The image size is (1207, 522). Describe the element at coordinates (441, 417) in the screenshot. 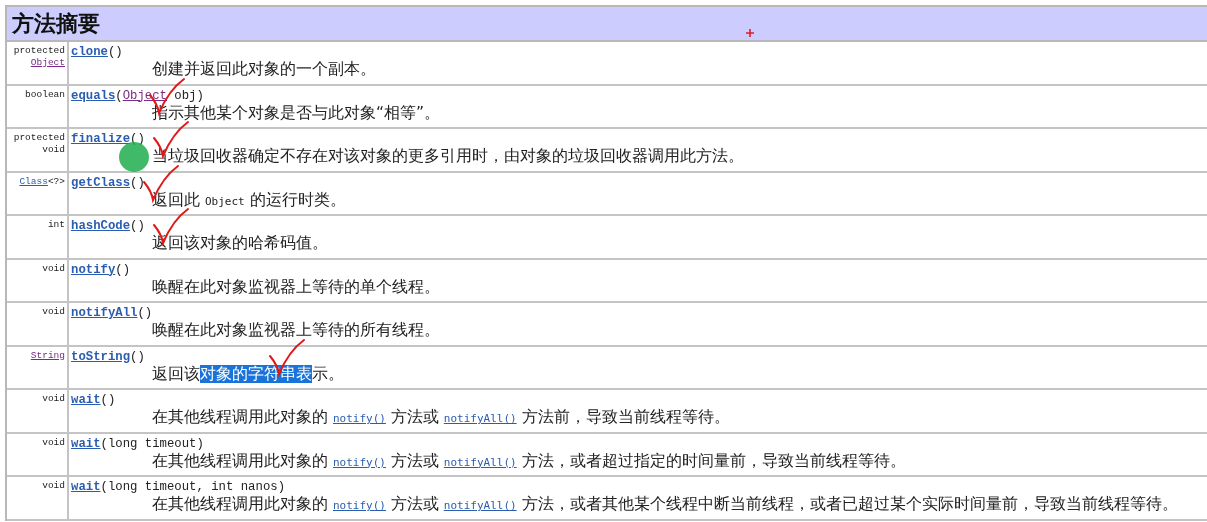

I see `method-description: 在其他线程调用此对象的 notify() 方法或 notifyAll() 方法前，导致当前线程等待。` at that location.